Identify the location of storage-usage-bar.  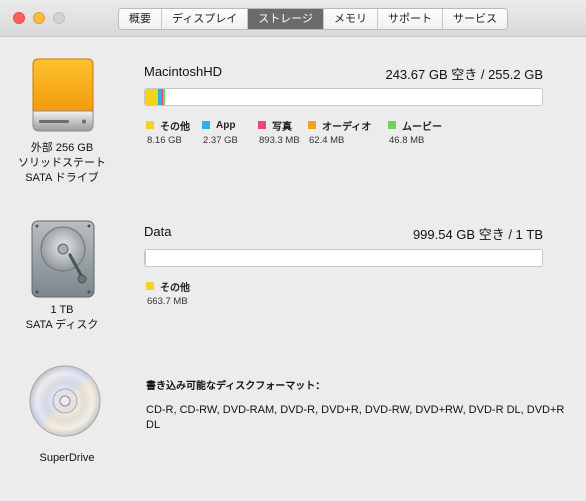
(343, 97).